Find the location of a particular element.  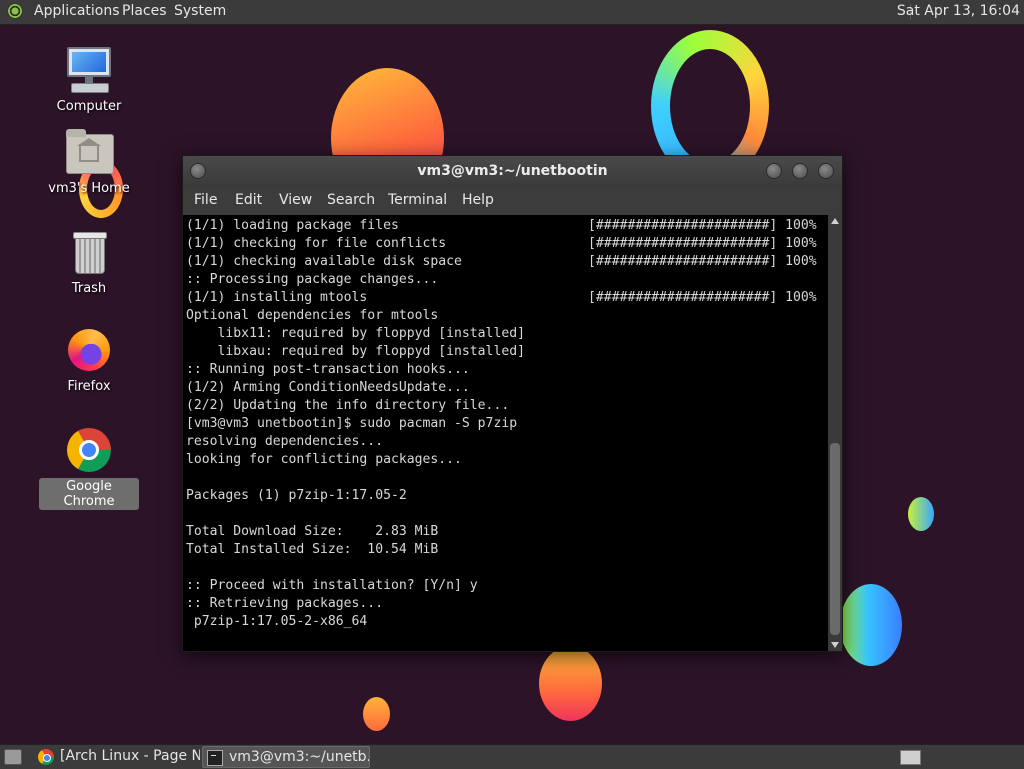

scrollbar-thumb is located at coordinates (835, 539).